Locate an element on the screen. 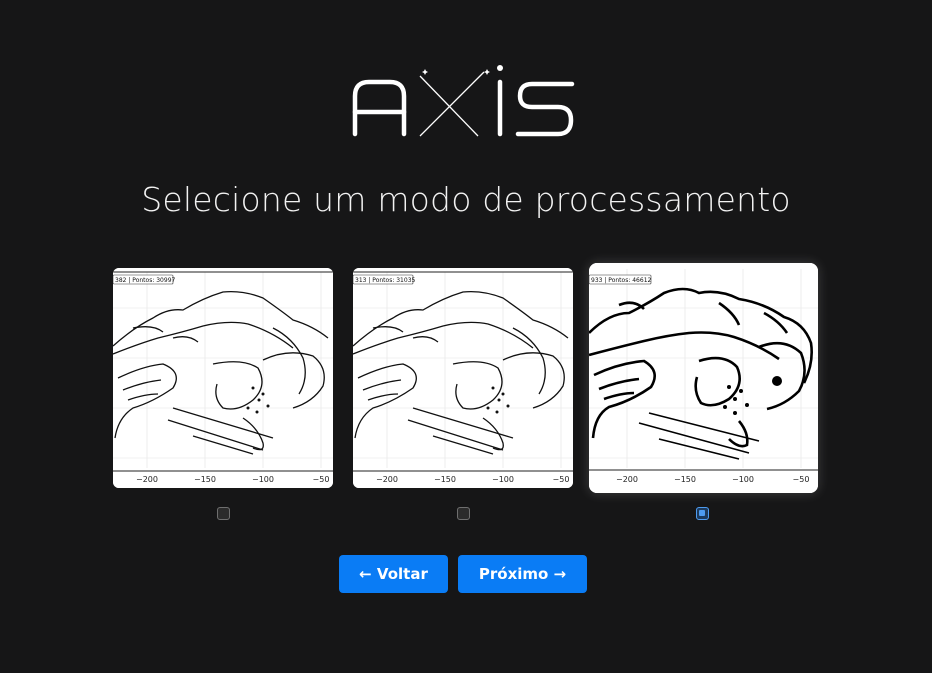 The height and width of the screenshot is (673, 932). mode-option-2-checkbox is located at coordinates (463, 513).